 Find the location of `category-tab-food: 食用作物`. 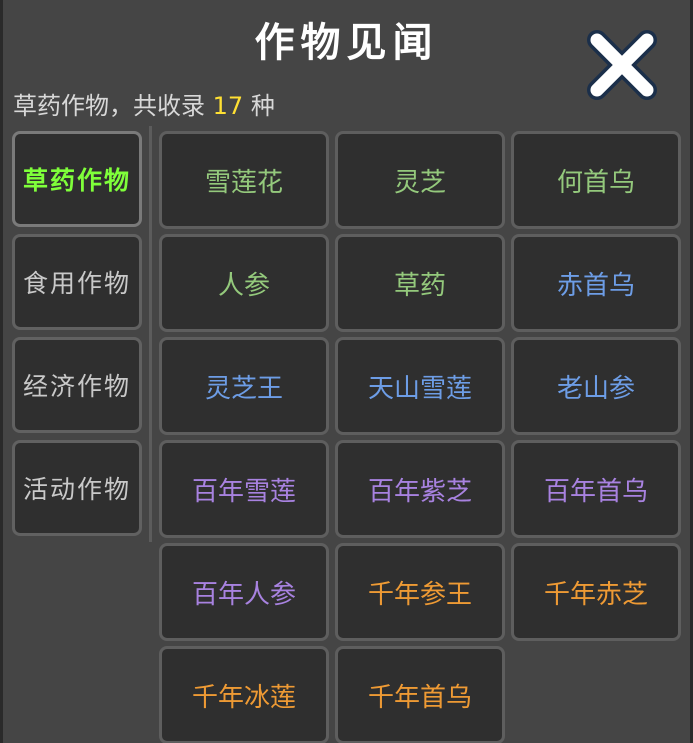

category-tab-food: 食用作物 is located at coordinates (77, 282).